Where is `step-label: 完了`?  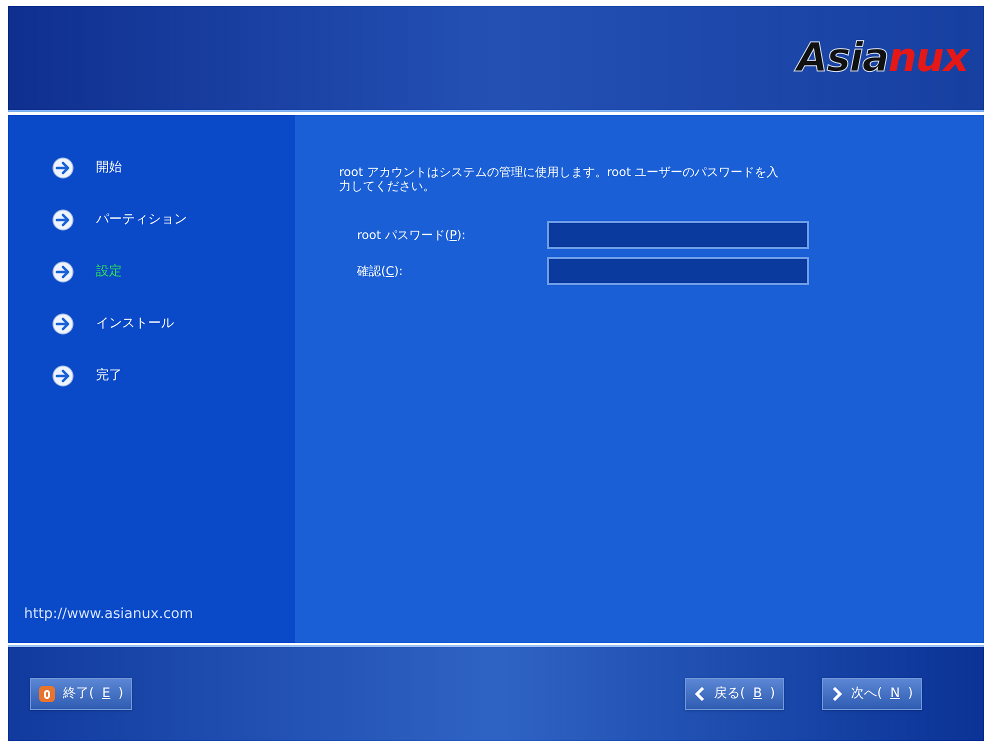 step-label: 完了 is located at coordinates (109, 376).